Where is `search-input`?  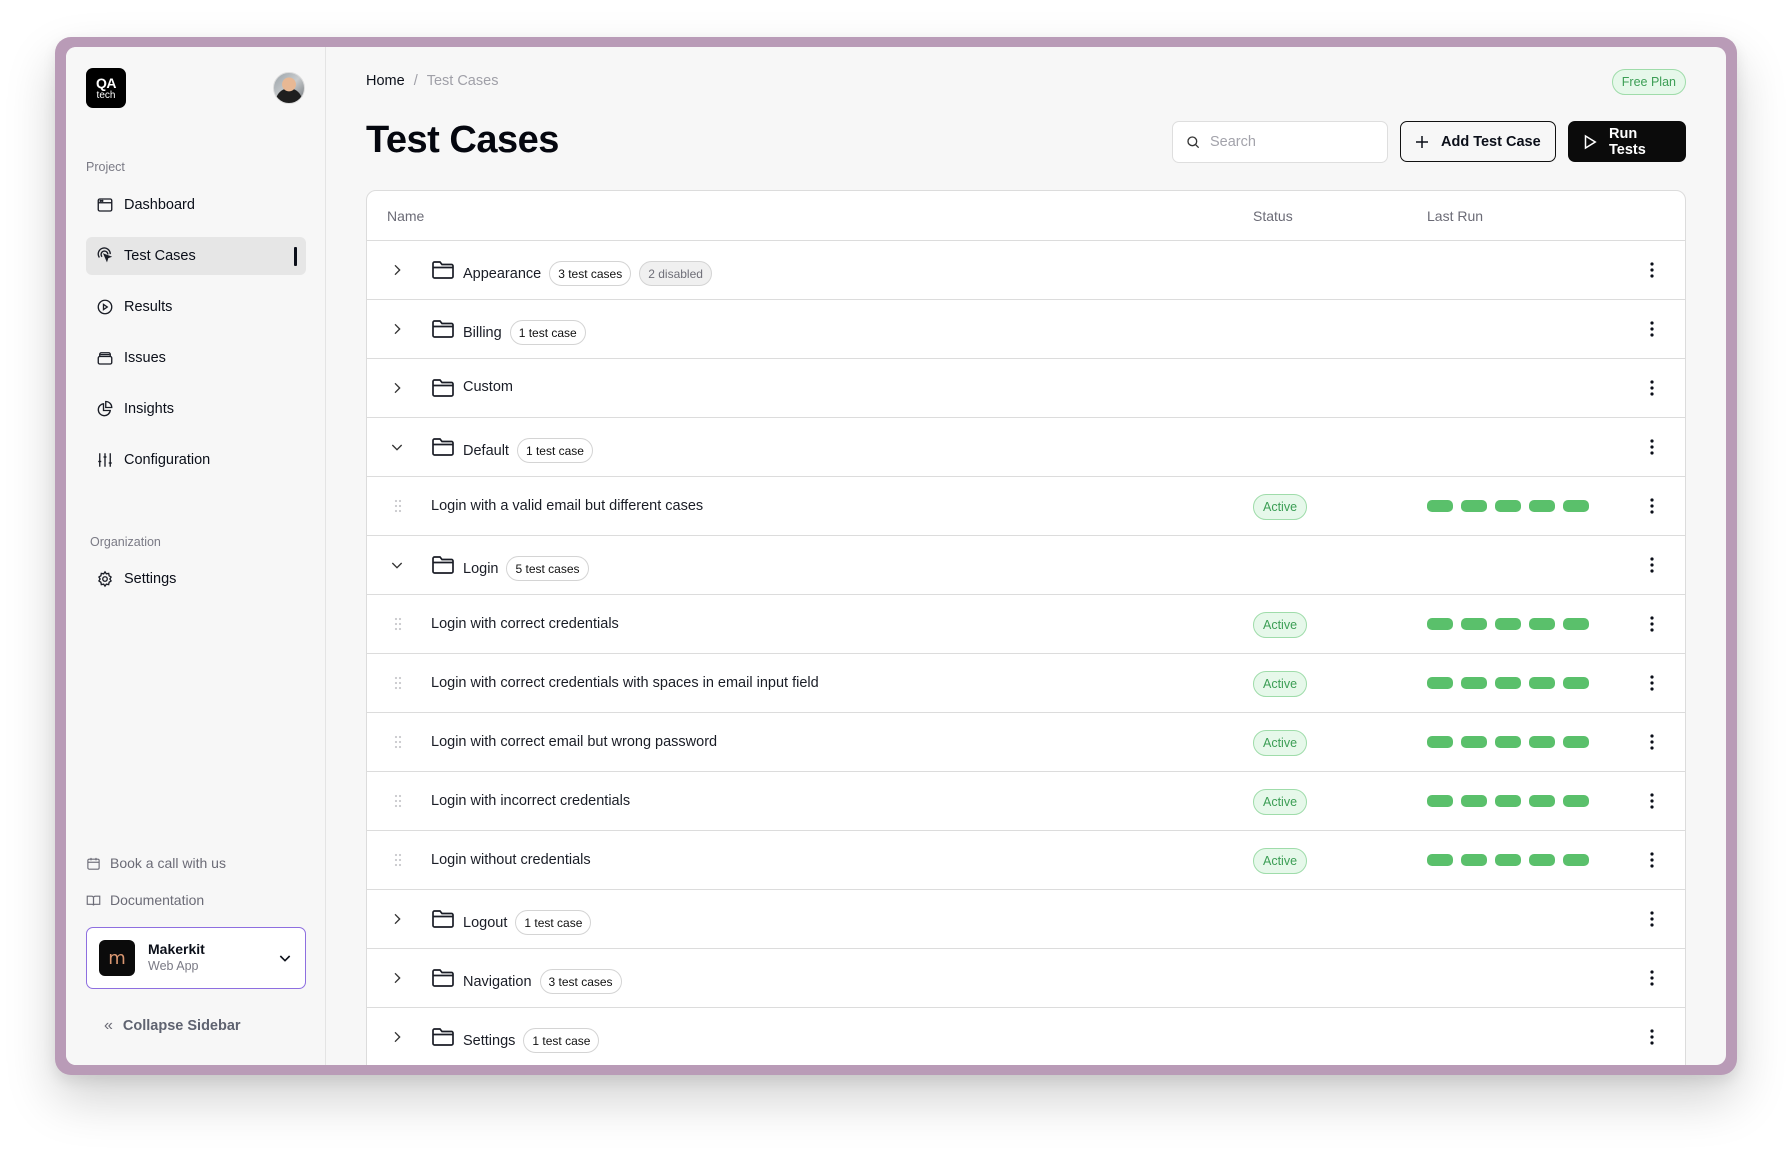
search-input is located at coordinates (1290, 142).